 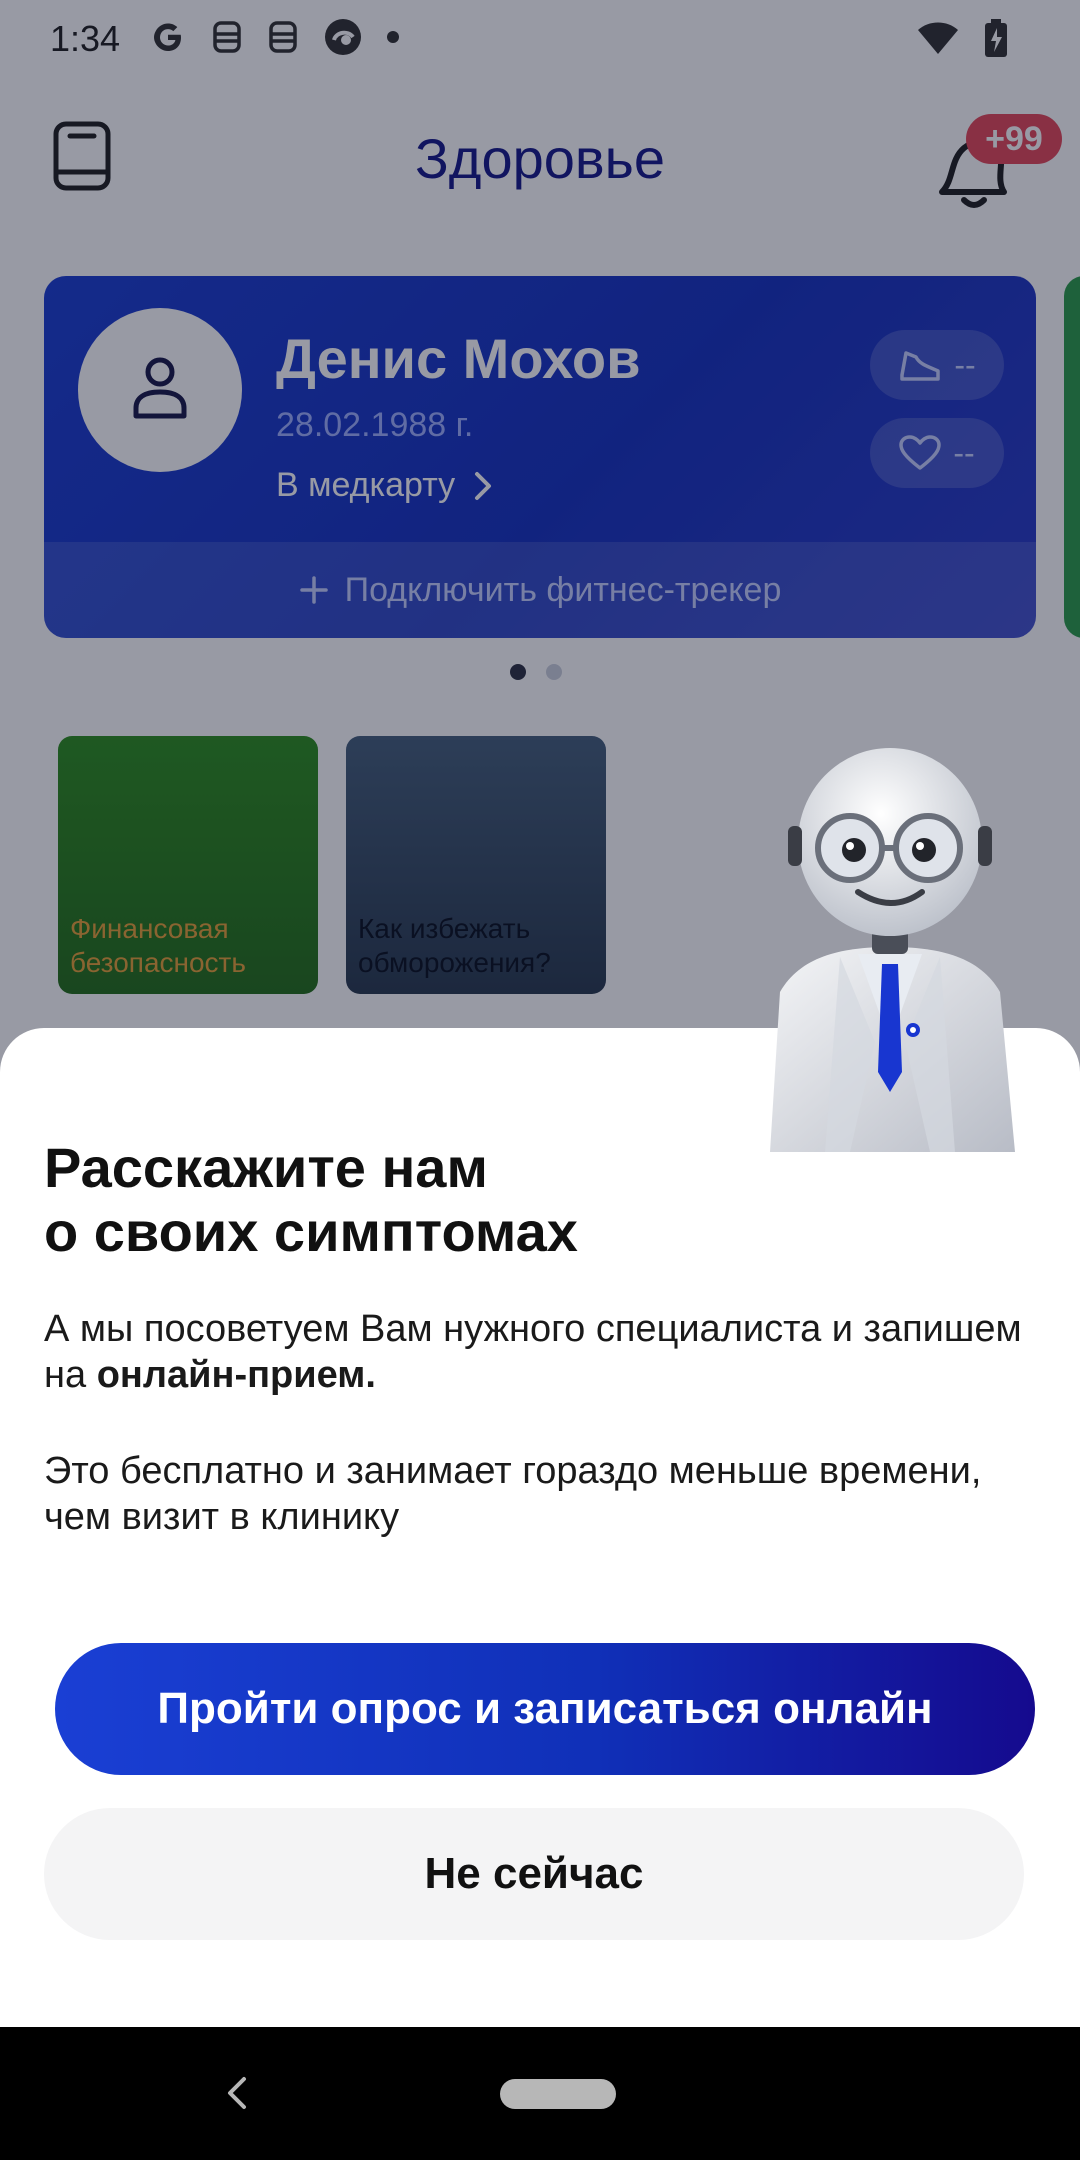 I want to click on home-pill, so click(x=558, y=2094).